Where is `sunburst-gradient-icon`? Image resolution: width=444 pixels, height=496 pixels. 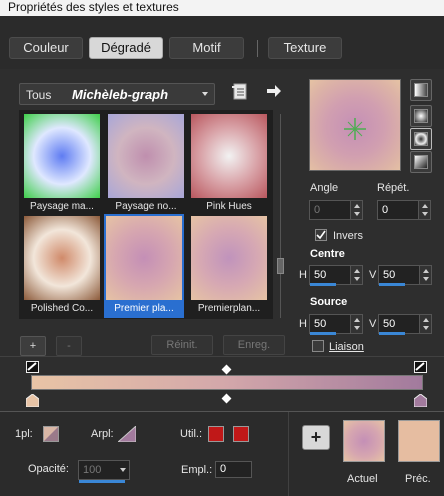 sunburst-gradient-icon is located at coordinates (421, 162).